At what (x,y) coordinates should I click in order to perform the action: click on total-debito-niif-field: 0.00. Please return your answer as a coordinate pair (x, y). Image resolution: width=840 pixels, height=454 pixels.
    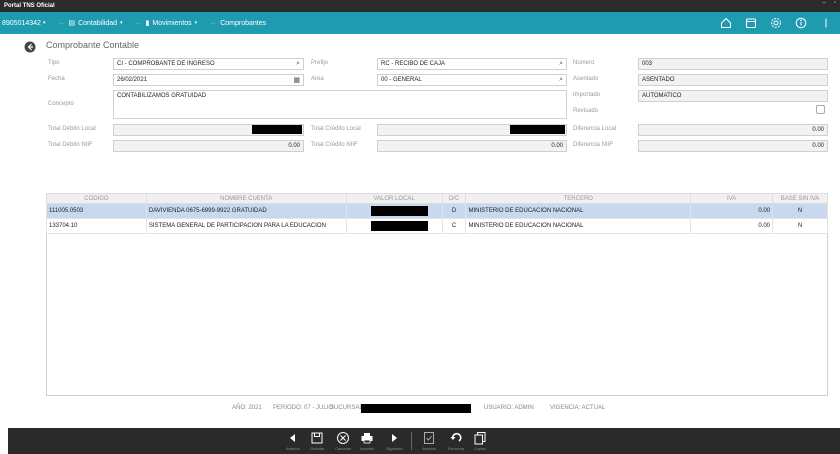
    Looking at the image, I should click on (208, 146).